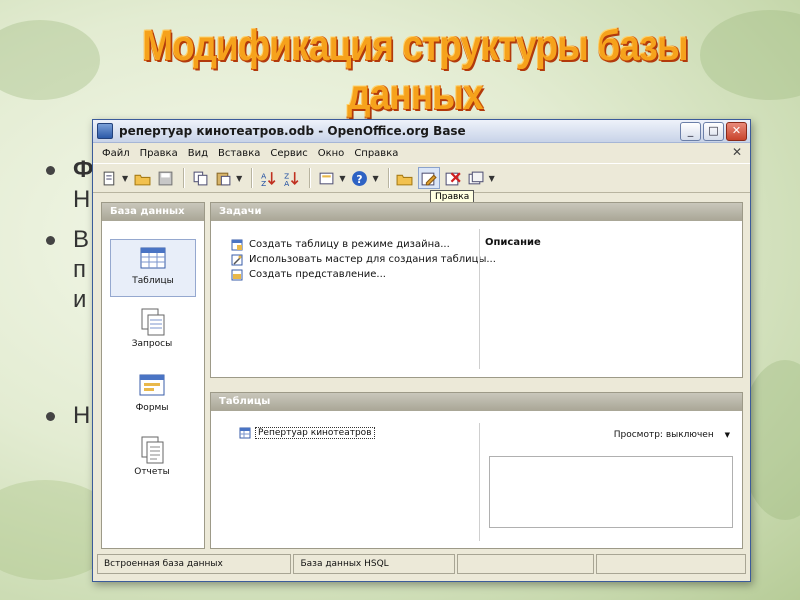  Describe the element at coordinates (153, 258) in the screenshot. I see `tables-icon` at that location.